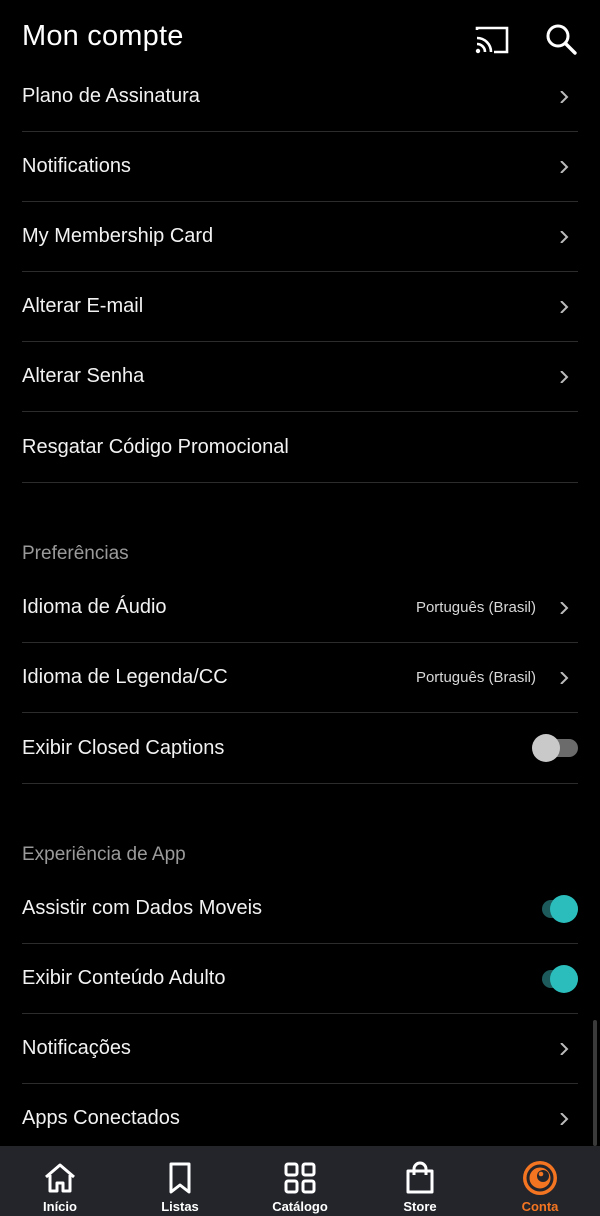 This screenshot has height=1216, width=600. What do you see at coordinates (125, 677) in the screenshot?
I see `item-label: Idioma de Legenda/CC` at bounding box center [125, 677].